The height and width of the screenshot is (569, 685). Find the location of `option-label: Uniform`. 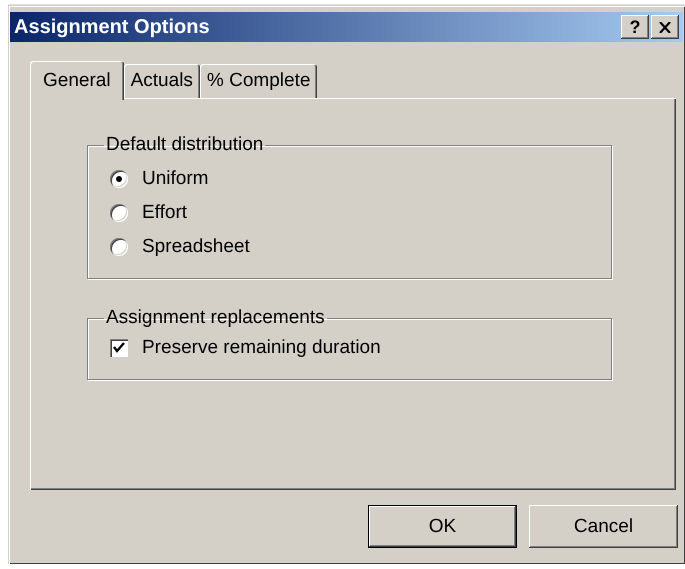

option-label: Uniform is located at coordinates (175, 179).